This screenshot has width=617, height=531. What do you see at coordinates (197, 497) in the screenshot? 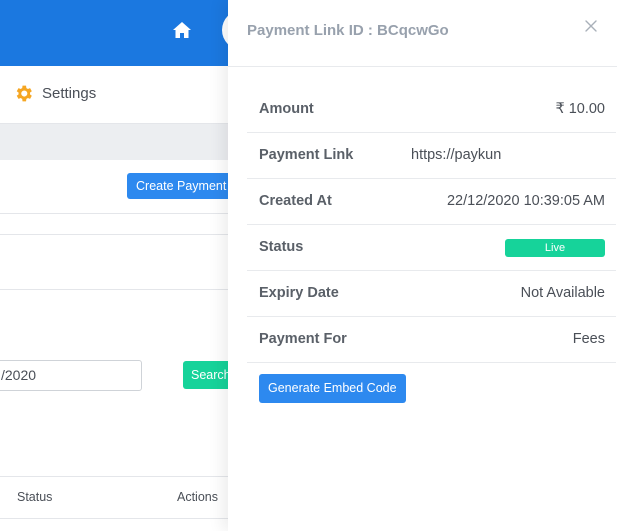
I see `table-header-actions: Actions` at bounding box center [197, 497].